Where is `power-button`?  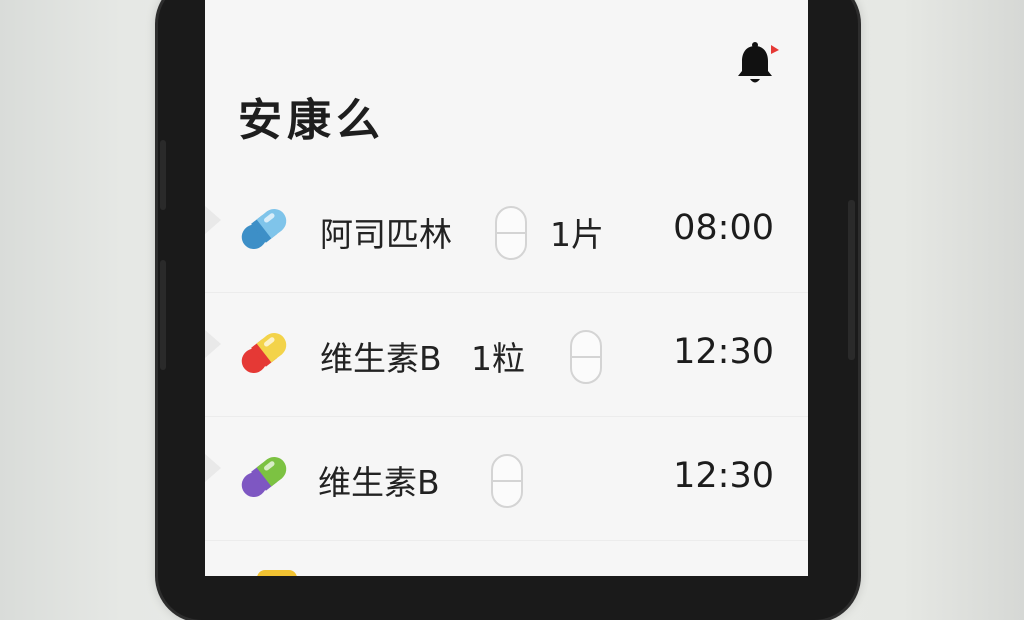
power-button is located at coordinates (851, 280).